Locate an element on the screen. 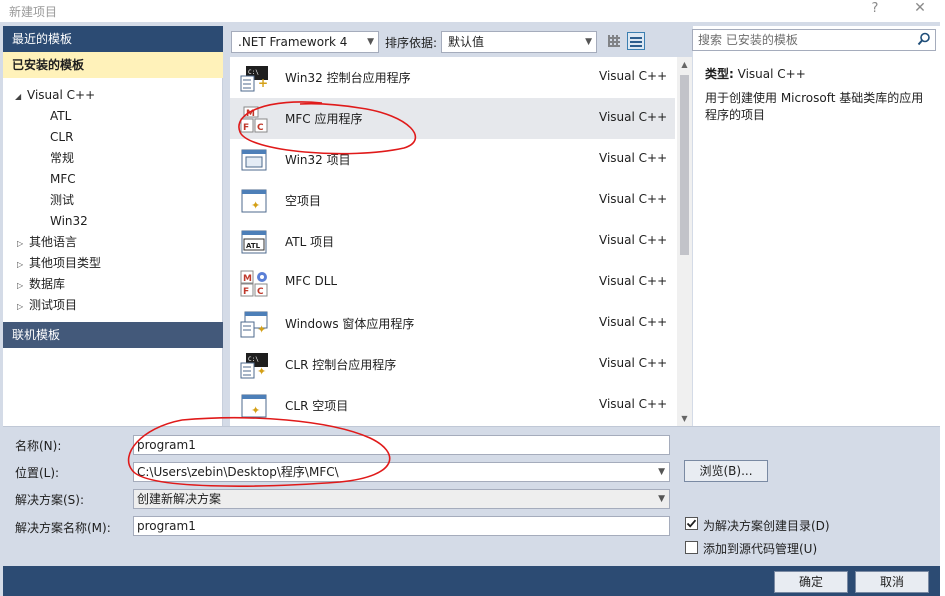  list-item: ✦ Windows 窗体应用程序 Visual C++ is located at coordinates (452, 323).